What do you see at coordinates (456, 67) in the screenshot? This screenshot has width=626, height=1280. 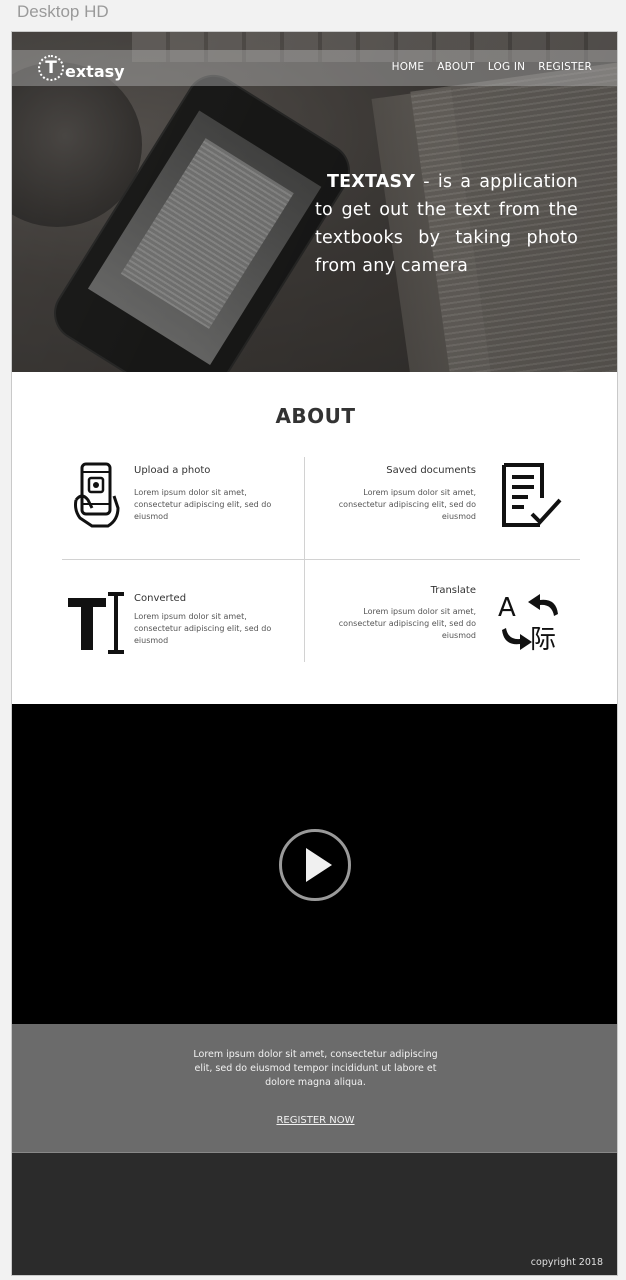 I see `nav-about: ABOUT` at bounding box center [456, 67].